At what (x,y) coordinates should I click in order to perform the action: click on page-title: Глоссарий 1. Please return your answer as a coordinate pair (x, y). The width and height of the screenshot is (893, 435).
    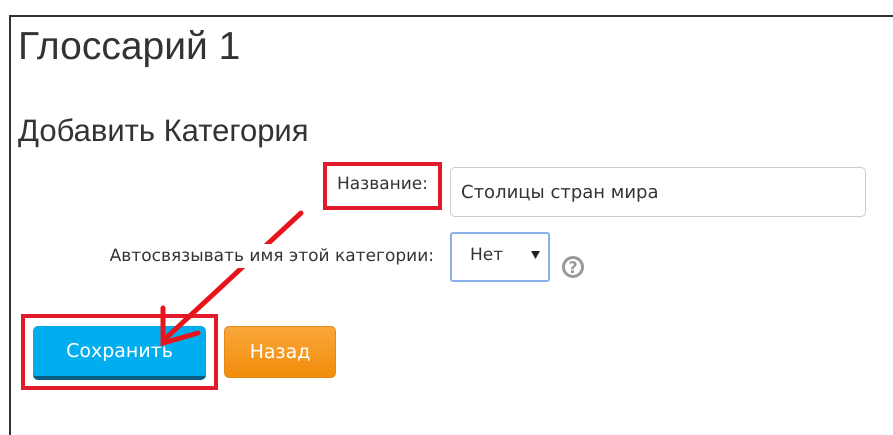
    Looking at the image, I should click on (130, 47).